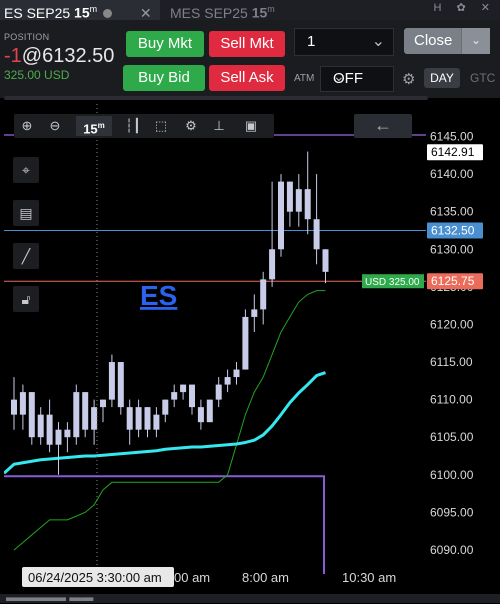  I want to click on zoom-in-icon: ⊕, so click(27, 126).